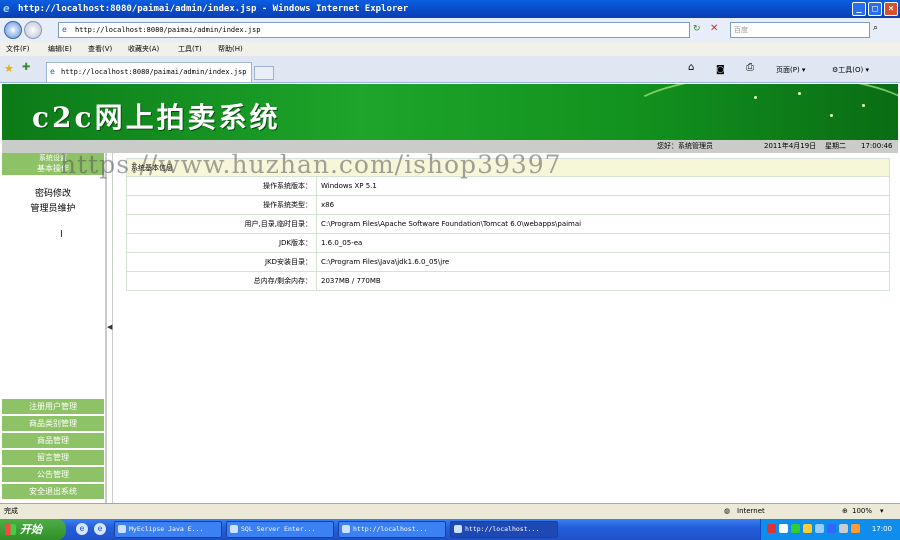  I want to click on row-label: 操作系统类型：, so click(221, 205).